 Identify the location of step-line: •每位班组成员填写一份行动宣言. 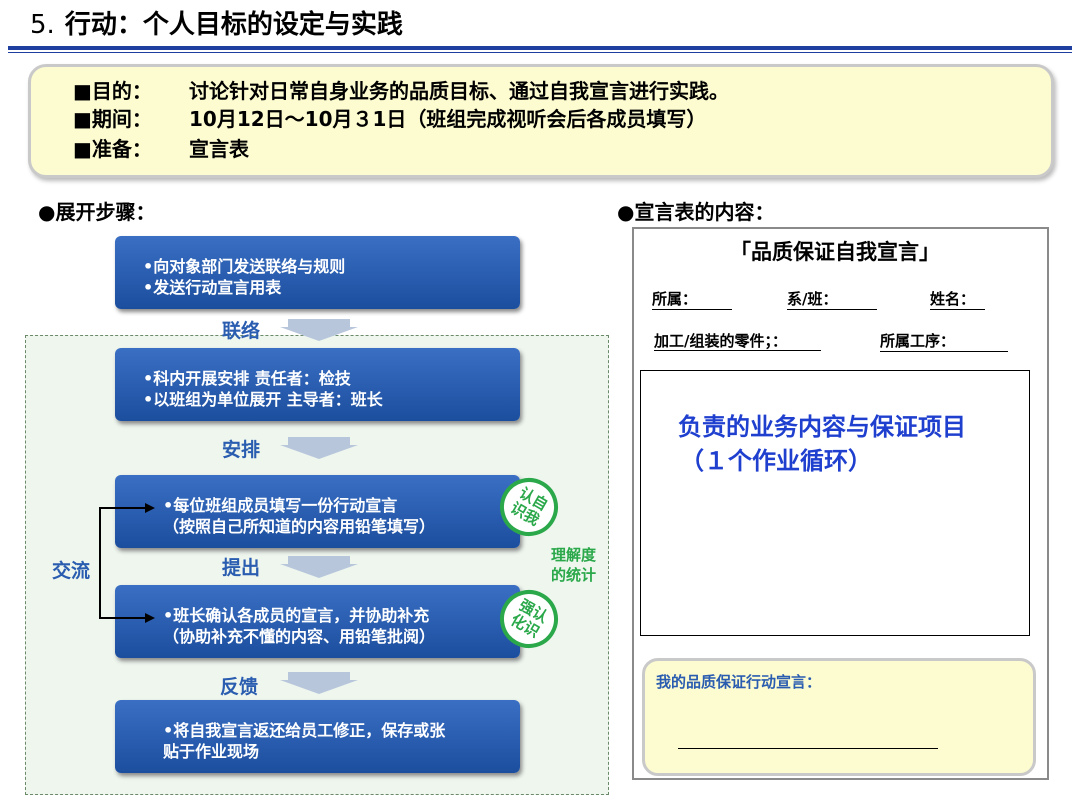
(280, 505).